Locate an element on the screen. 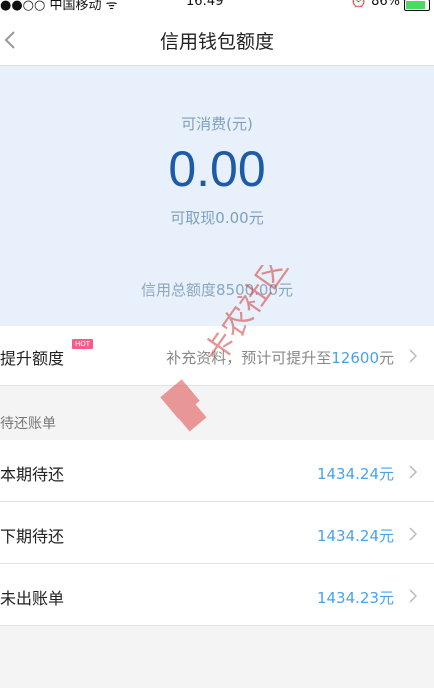 The height and width of the screenshot is (688, 434). available-label: 可消费(元) is located at coordinates (217, 124).